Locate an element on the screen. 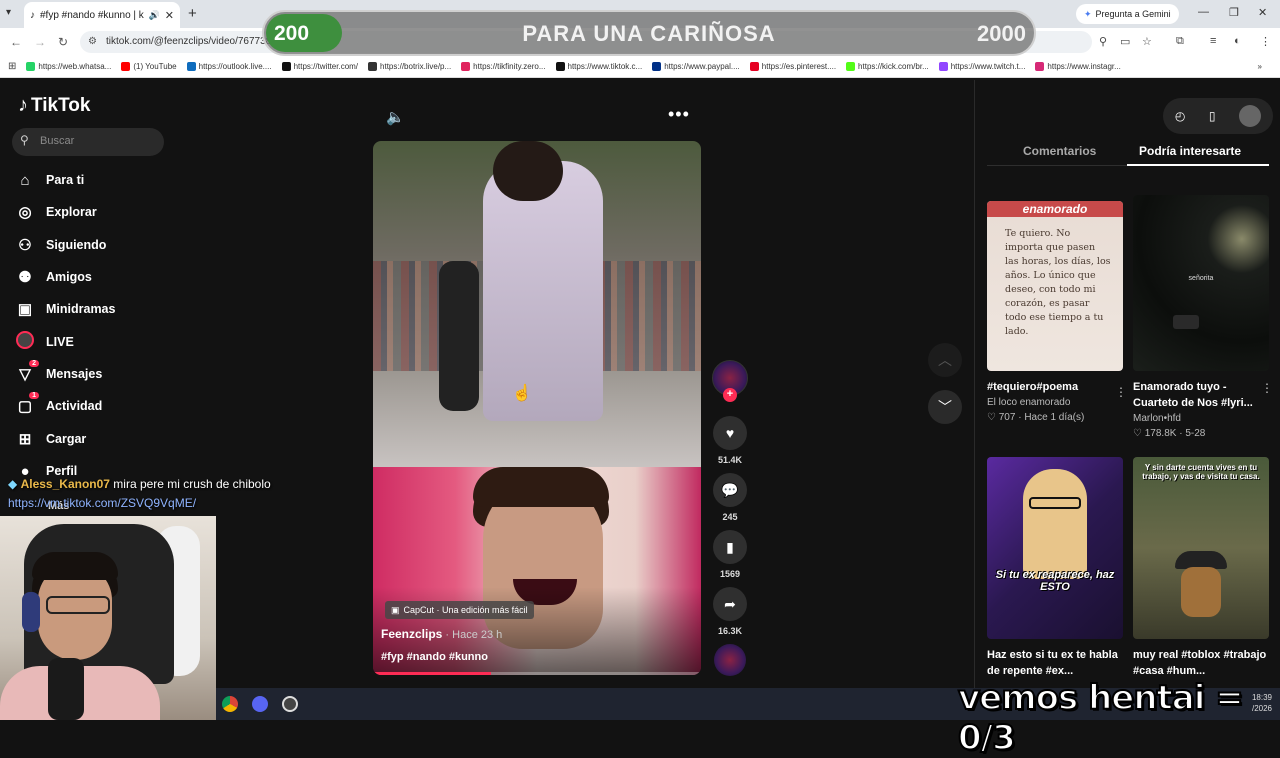  video-author: Feenzclips · Hace 23 h is located at coordinates (441, 634).